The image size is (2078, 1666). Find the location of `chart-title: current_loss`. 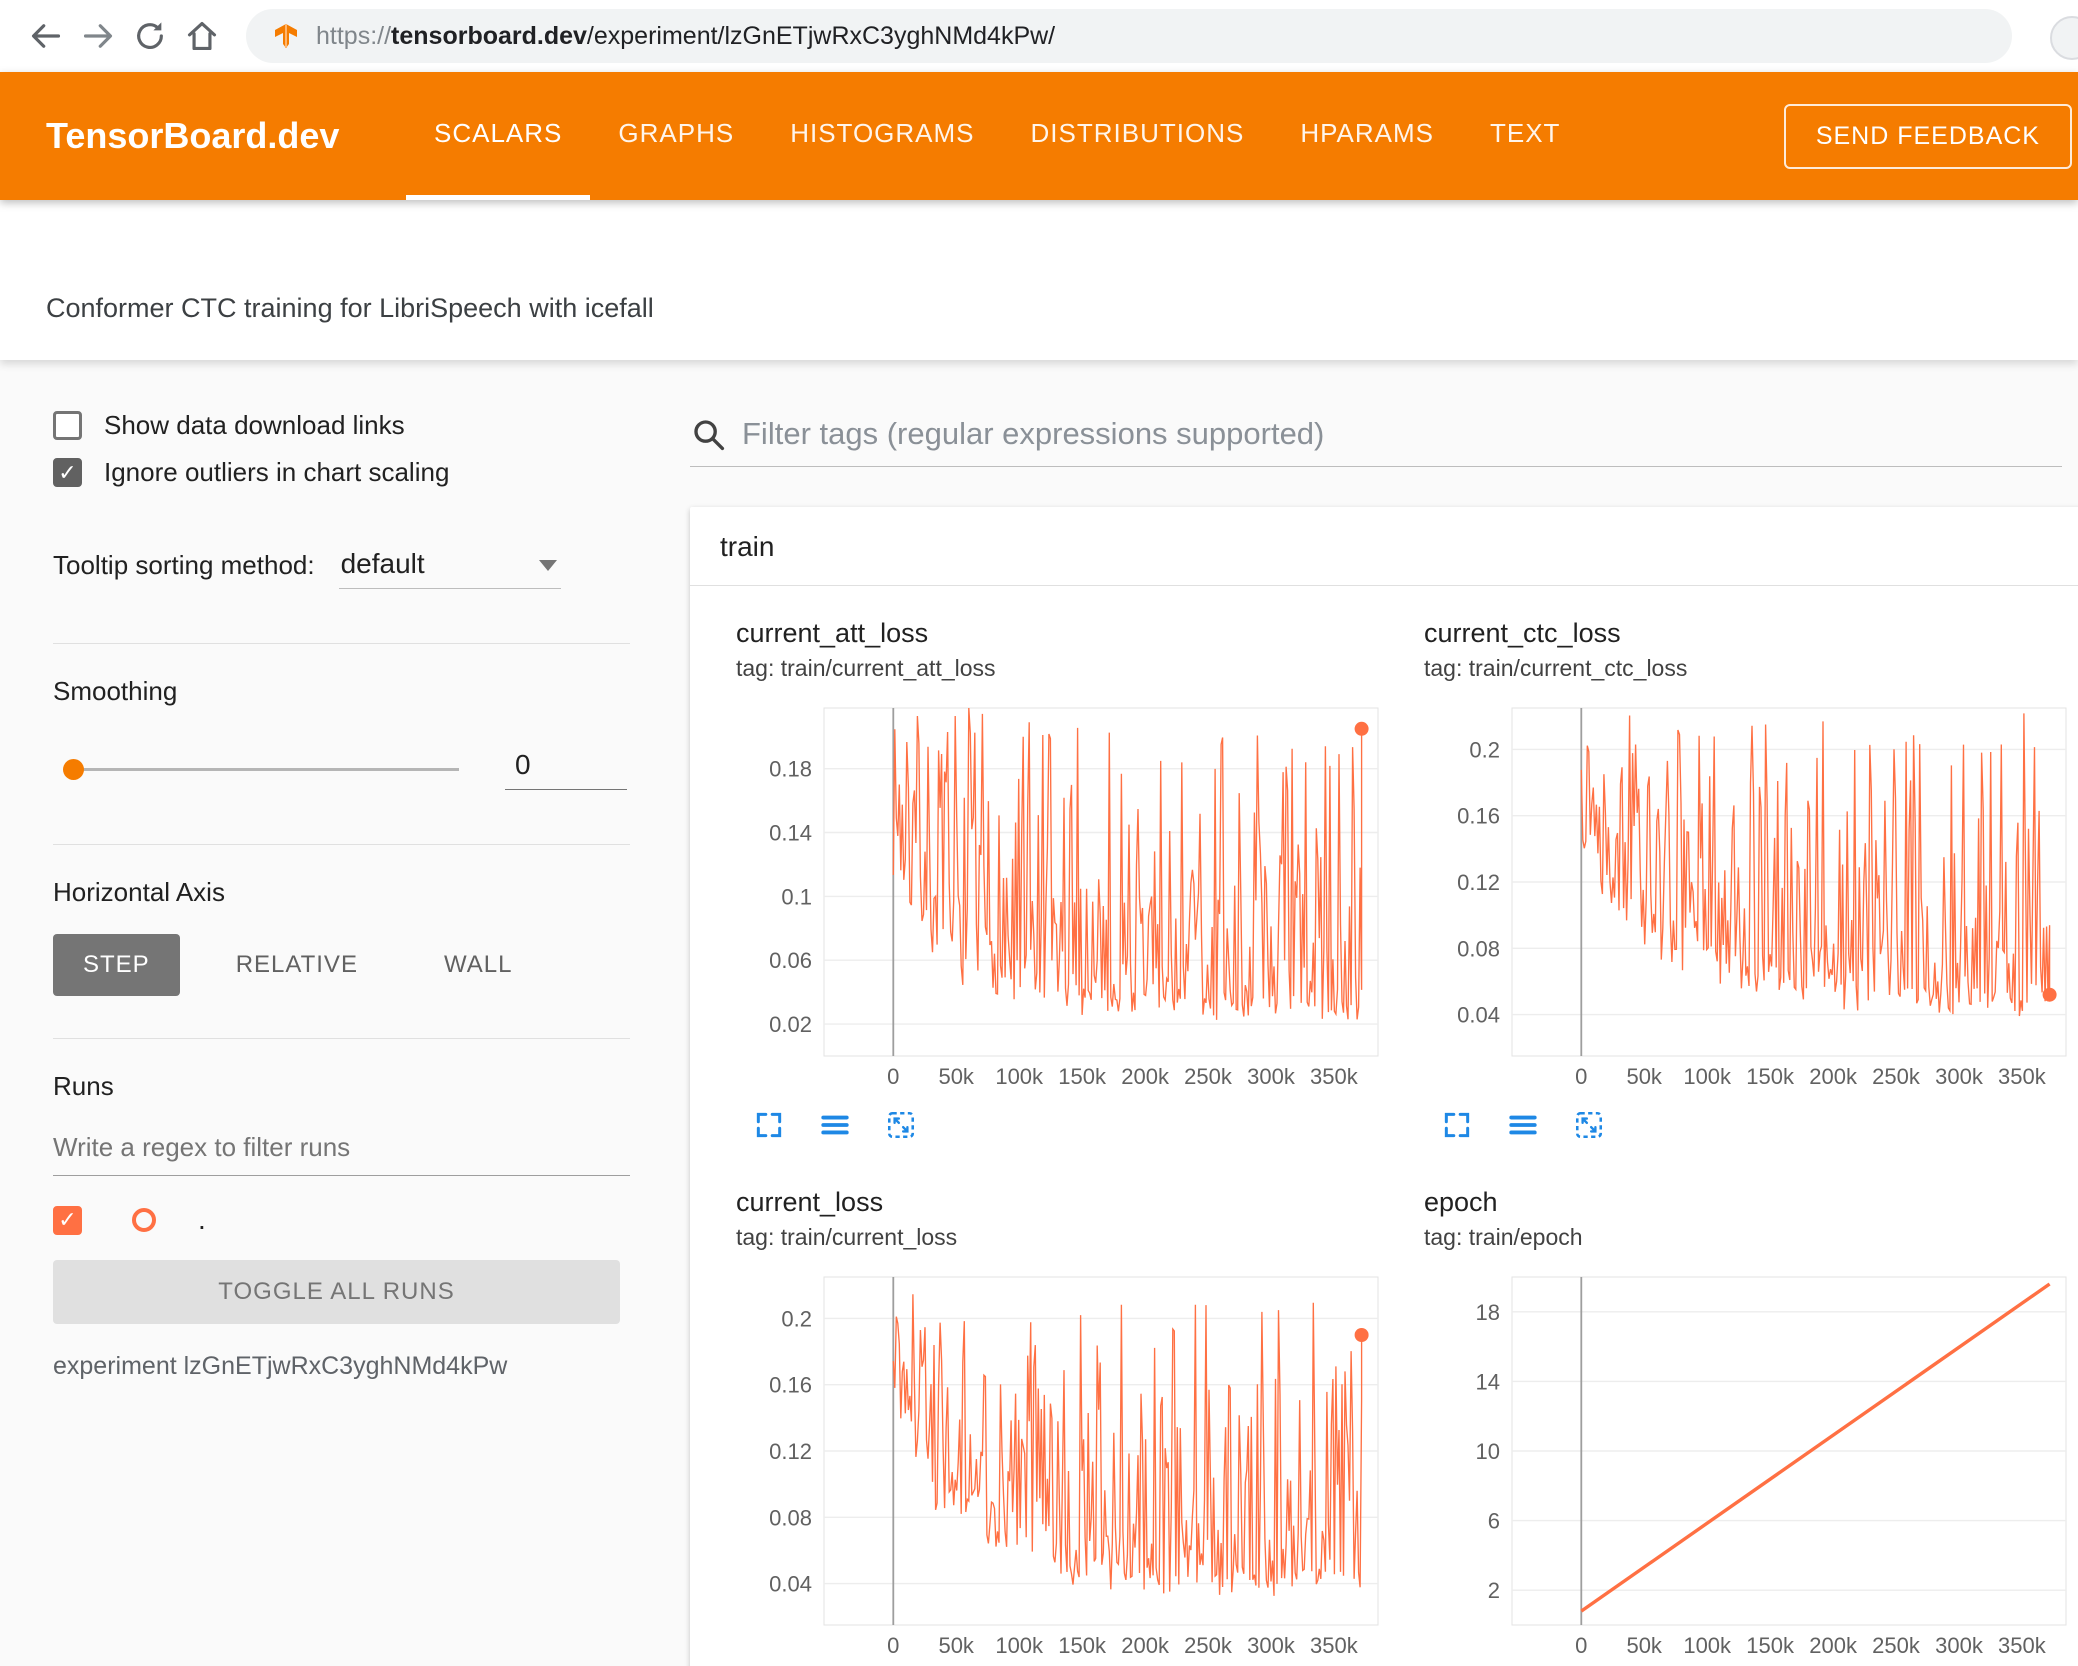

chart-title: current_loss is located at coordinates (810, 1202).